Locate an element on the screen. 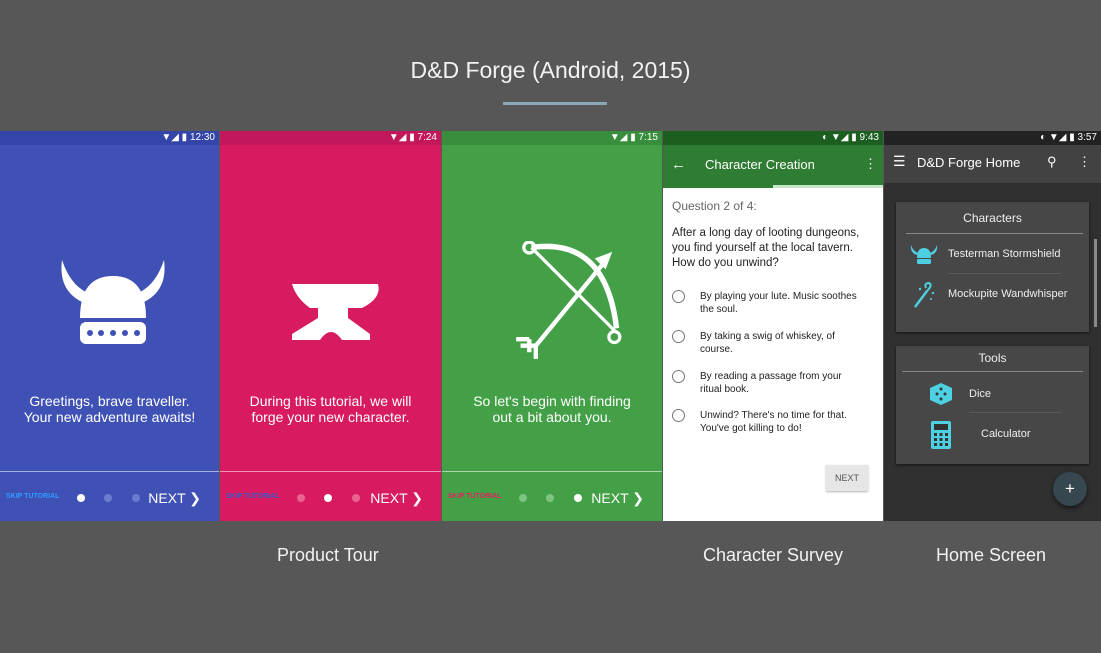 The width and height of the screenshot is (1101, 653). dice-icon is located at coordinates (941, 394).